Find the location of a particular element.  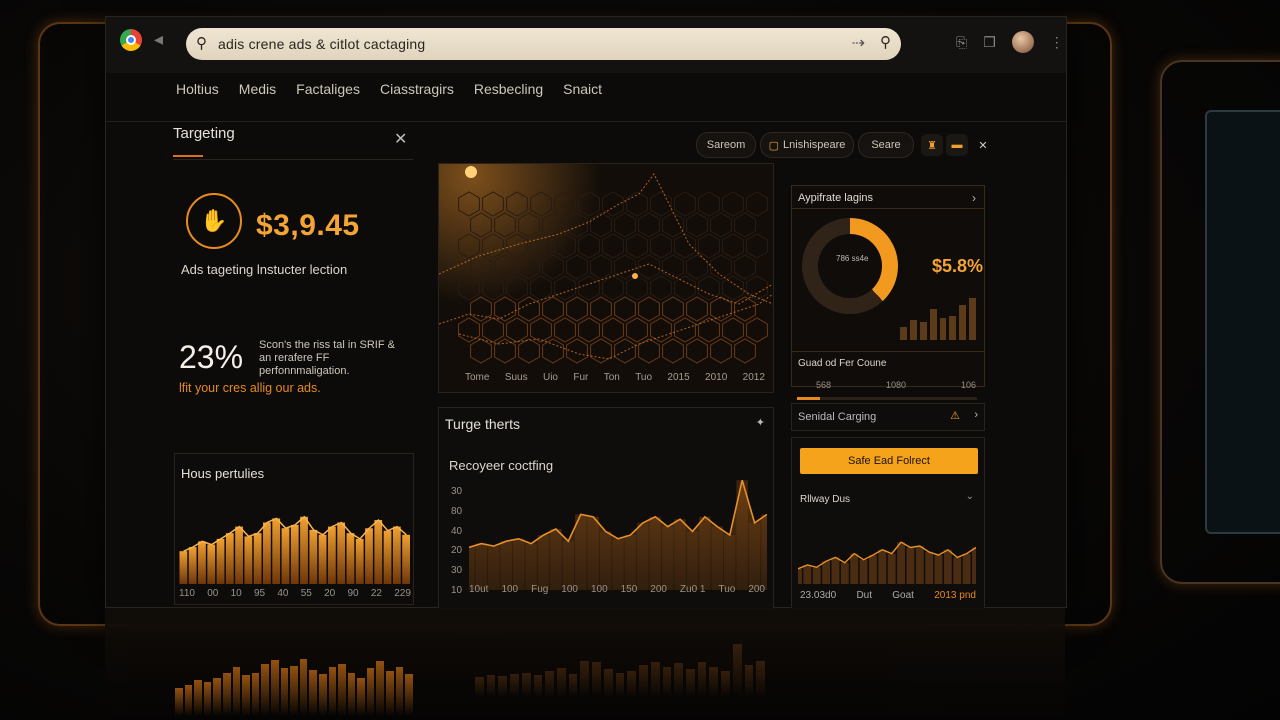

folder-icon: ▬ is located at coordinates (957, 145).